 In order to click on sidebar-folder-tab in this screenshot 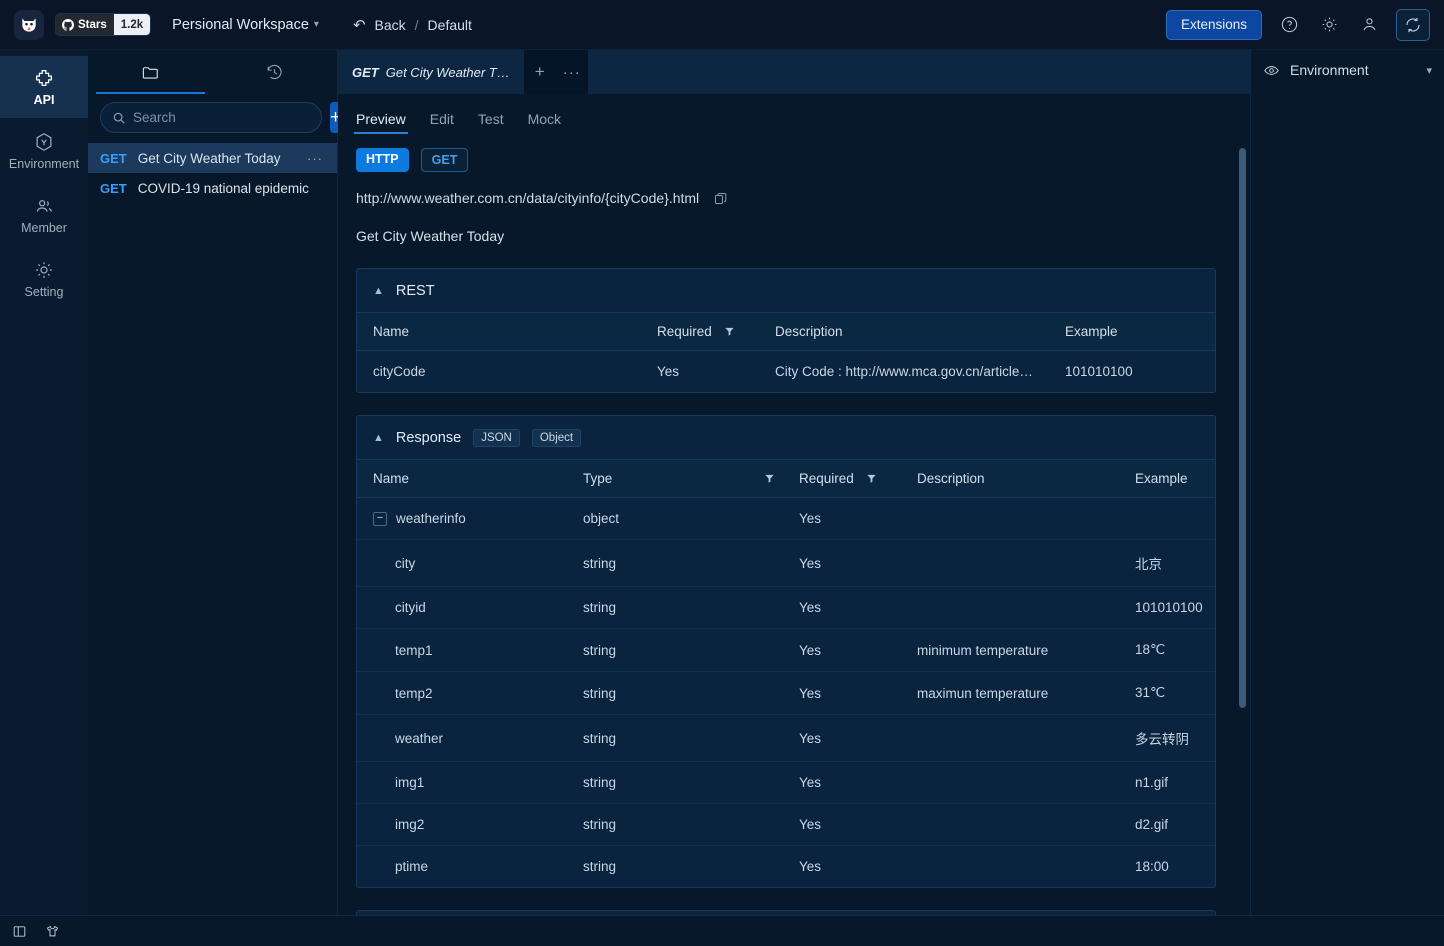, I will do `click(150, 72)`.